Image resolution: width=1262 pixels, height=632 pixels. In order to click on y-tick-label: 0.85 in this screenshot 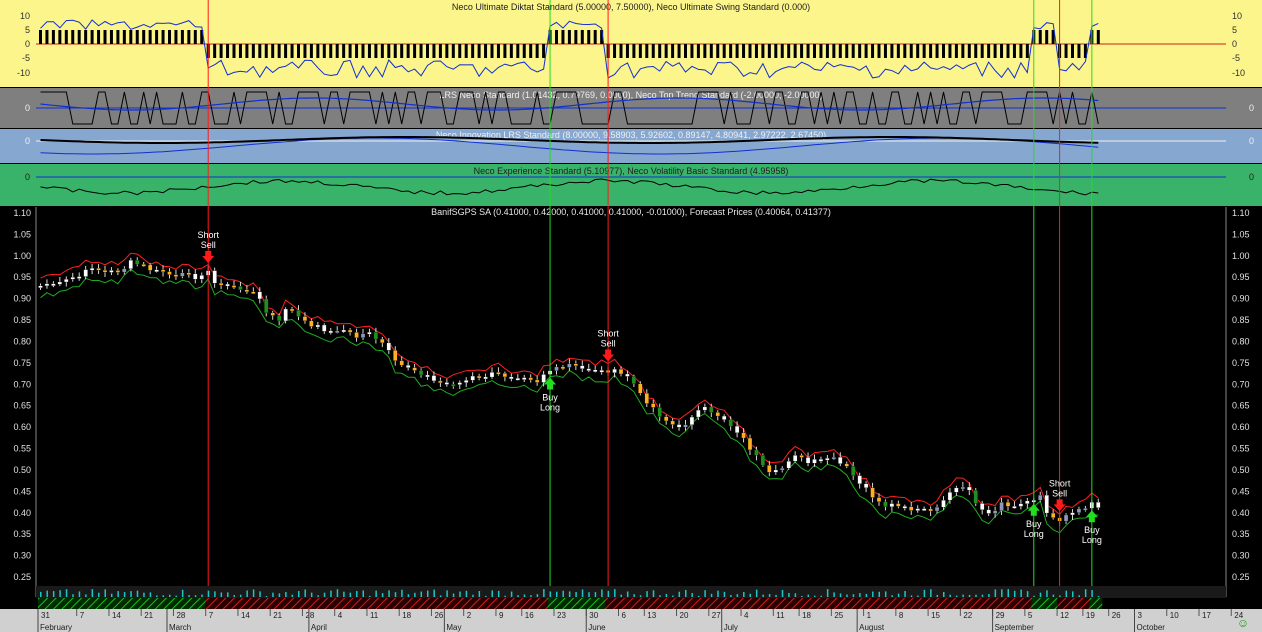, I will do `click(1241, 320)`.